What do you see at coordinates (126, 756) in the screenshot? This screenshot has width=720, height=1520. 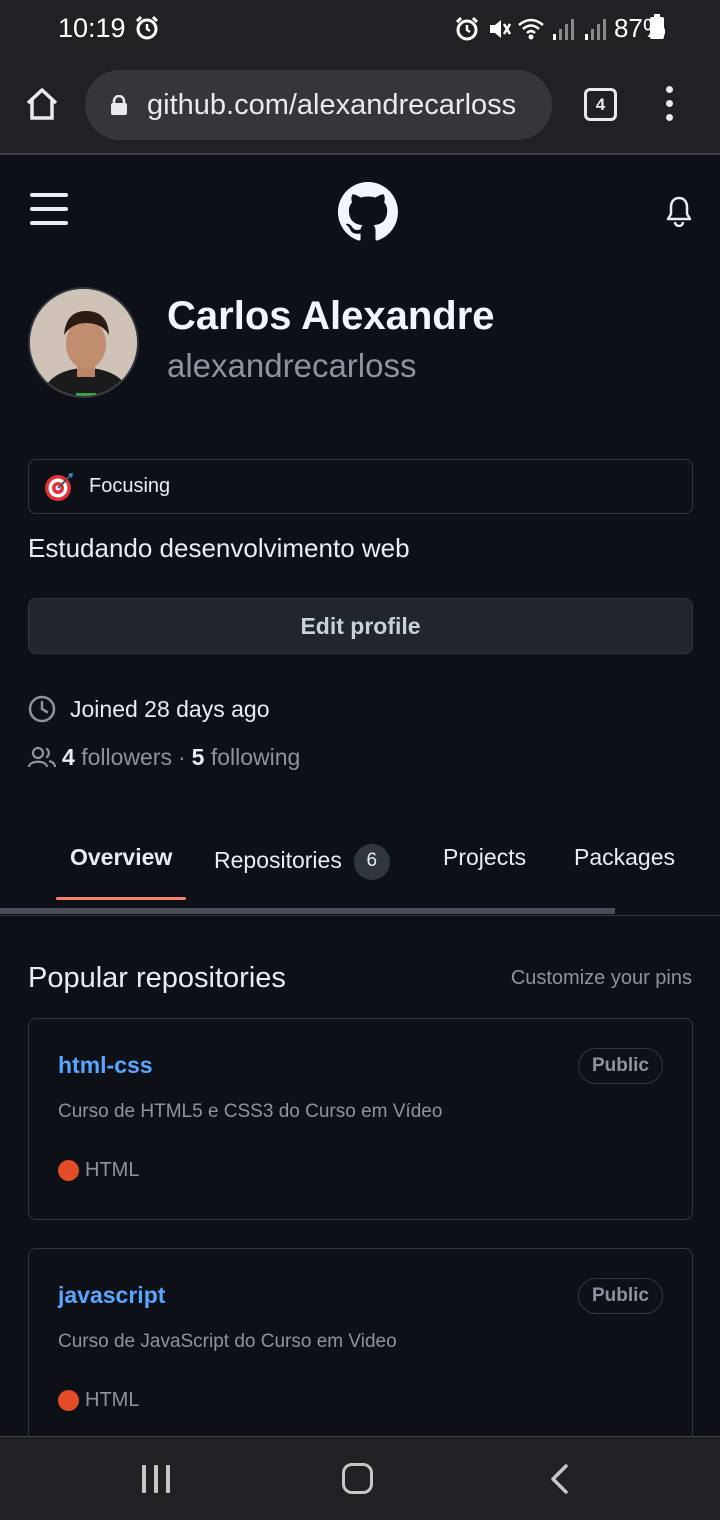 I see `followers-label: followers` at bounding box center [126, 756].